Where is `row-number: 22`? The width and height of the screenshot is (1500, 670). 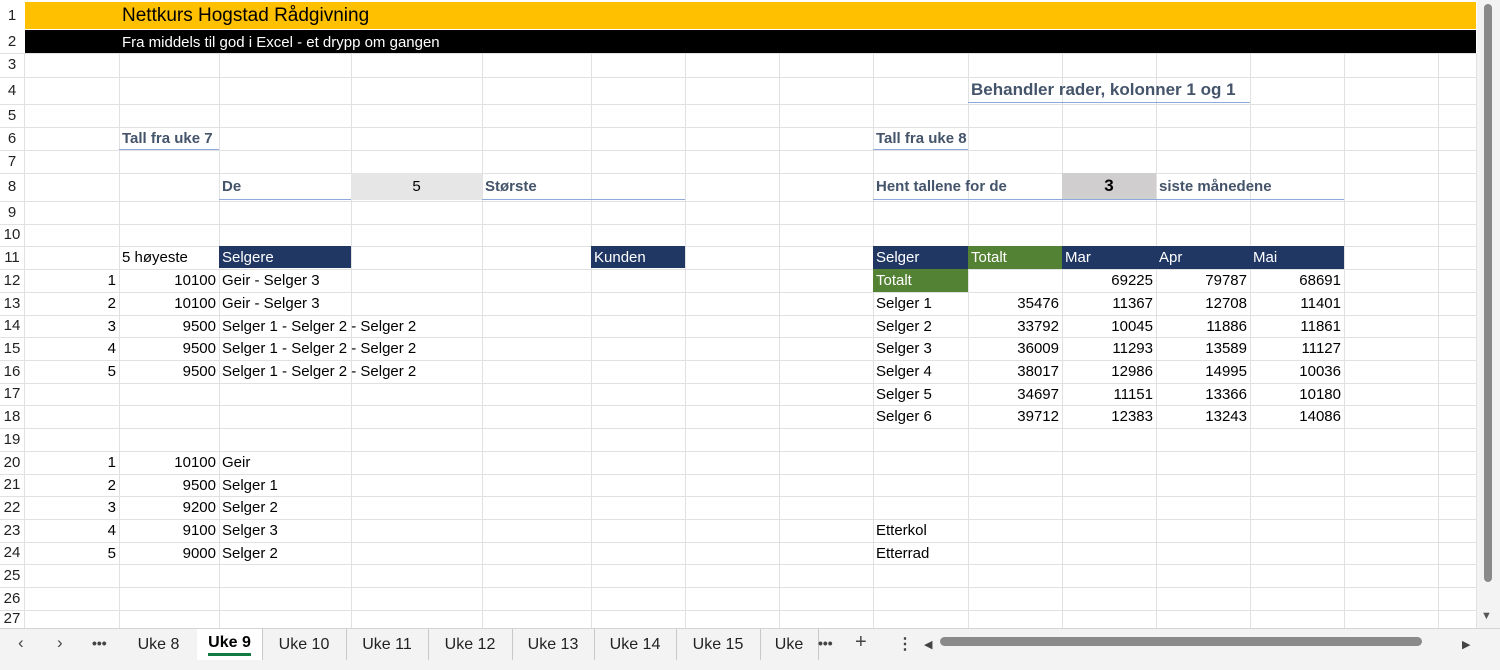
row-number: 22 is located at coordinates (12, 507).